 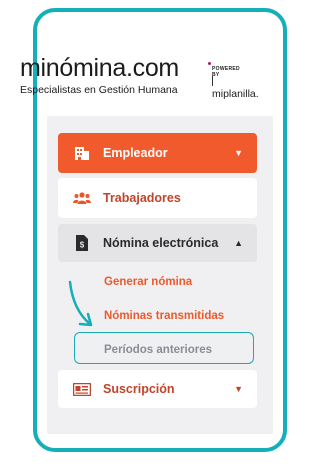 I want to click on menu-item-empleador: Empleador ▼, so click(x=157, y=153).